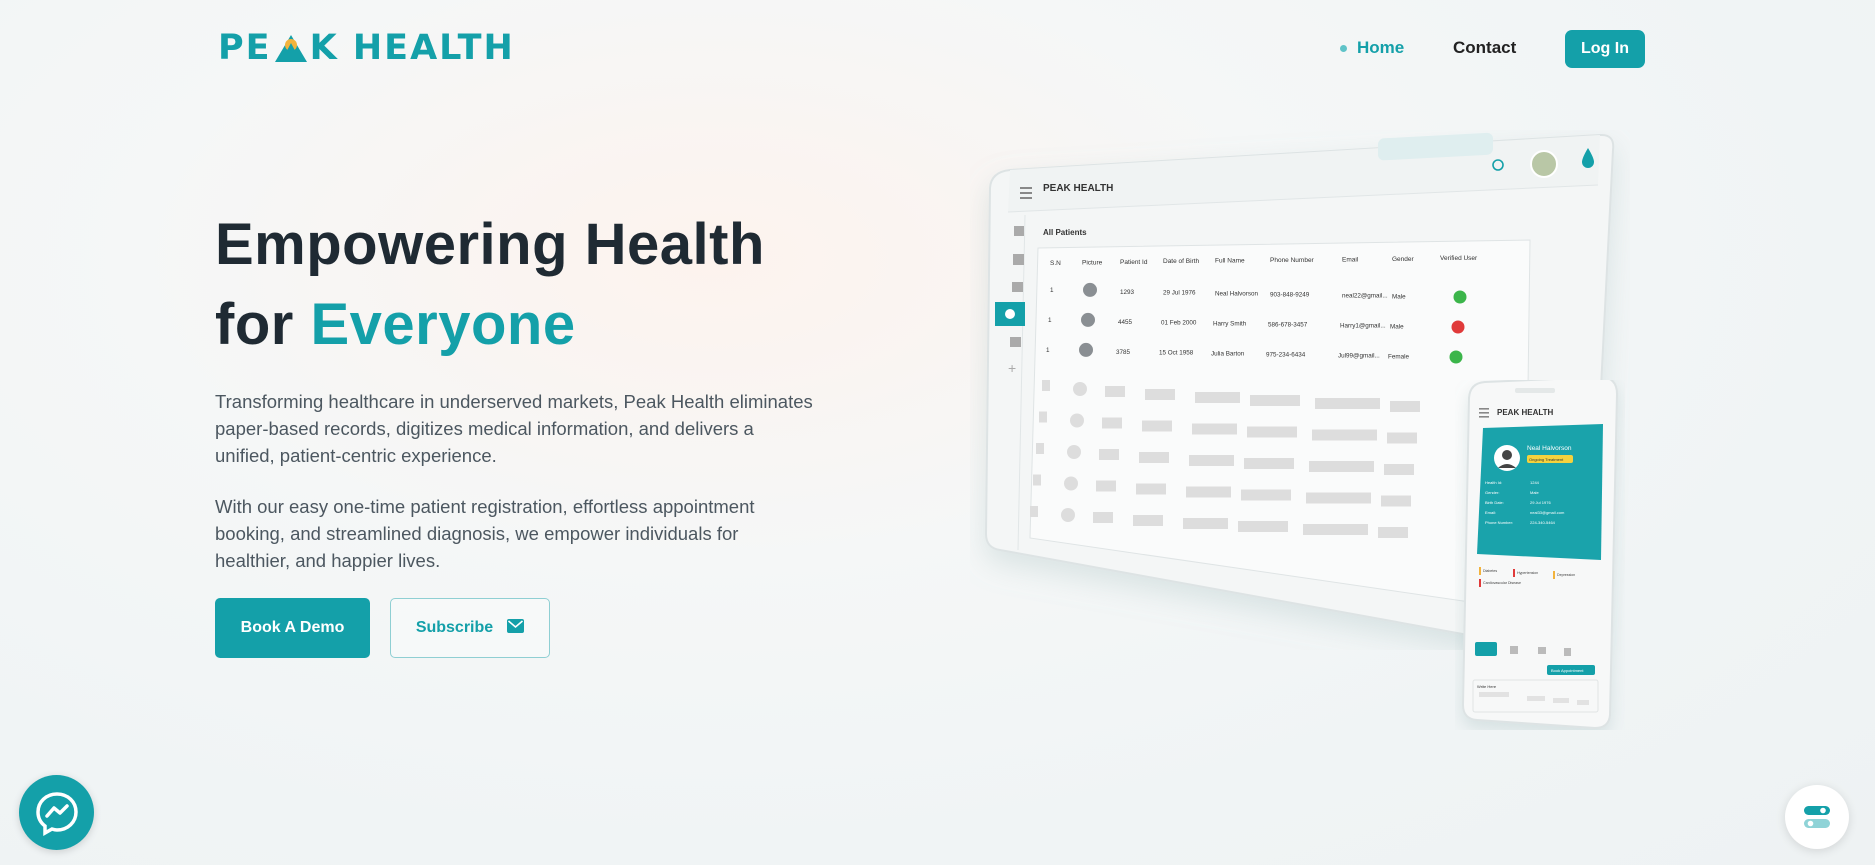 The height and width of the screenshot is (865, 1875). I want to click on phone-notes-label: Write Here, so click(1487, 686).